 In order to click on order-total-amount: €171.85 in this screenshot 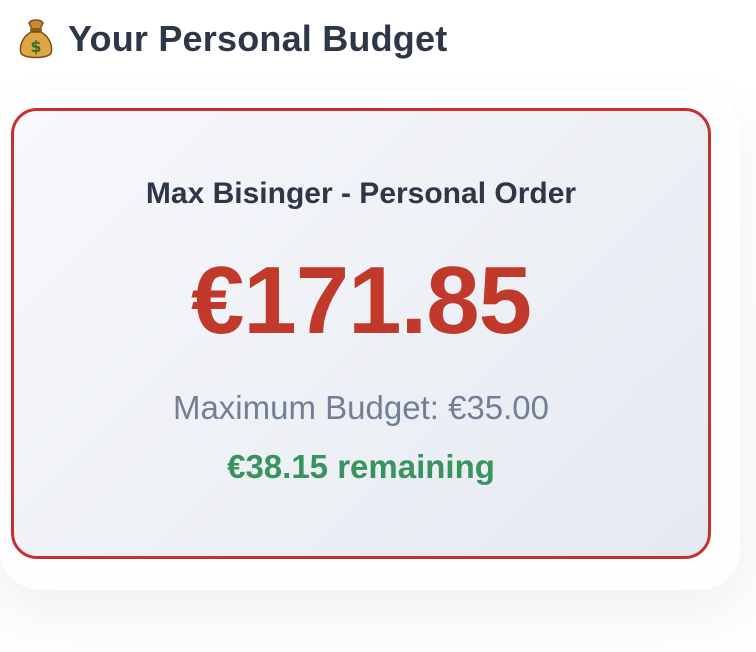, I will do `click(361, 300)`.